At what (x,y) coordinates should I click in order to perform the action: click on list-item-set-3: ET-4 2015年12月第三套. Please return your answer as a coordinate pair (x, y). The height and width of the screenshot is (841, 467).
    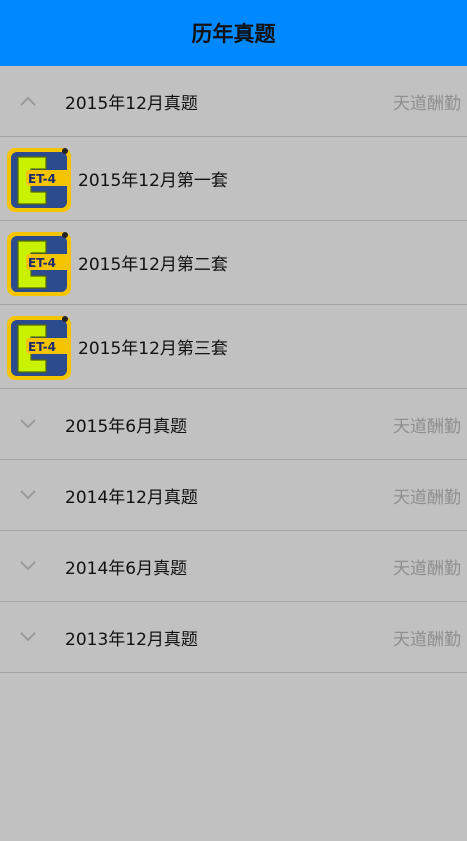
    Looking at the image, I should click on (233, 347).